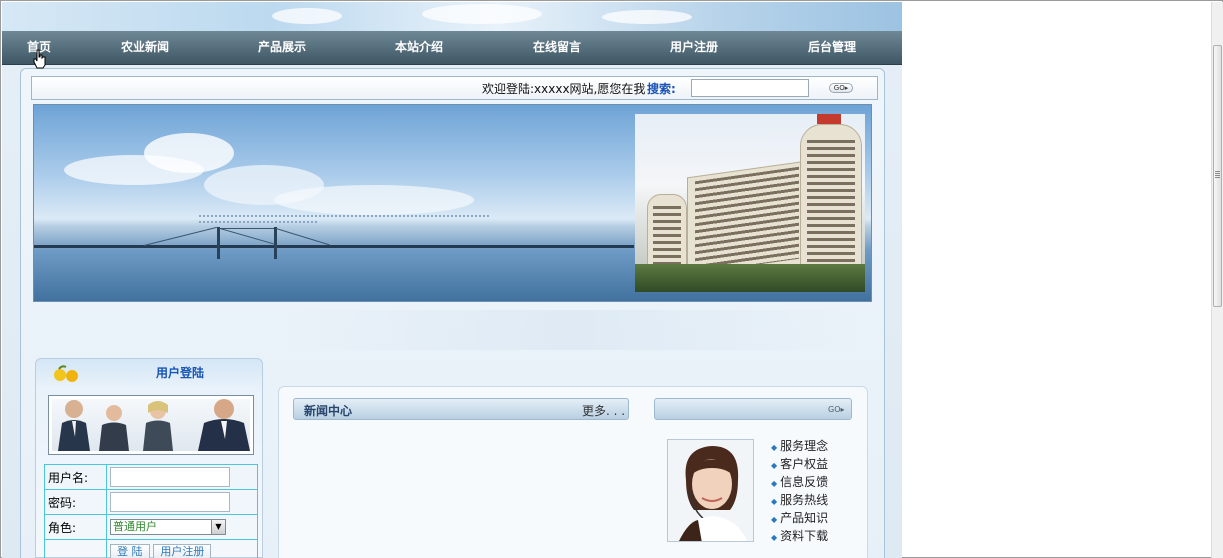  I want to click on service-go-link: GO▸, so click(836, 409).